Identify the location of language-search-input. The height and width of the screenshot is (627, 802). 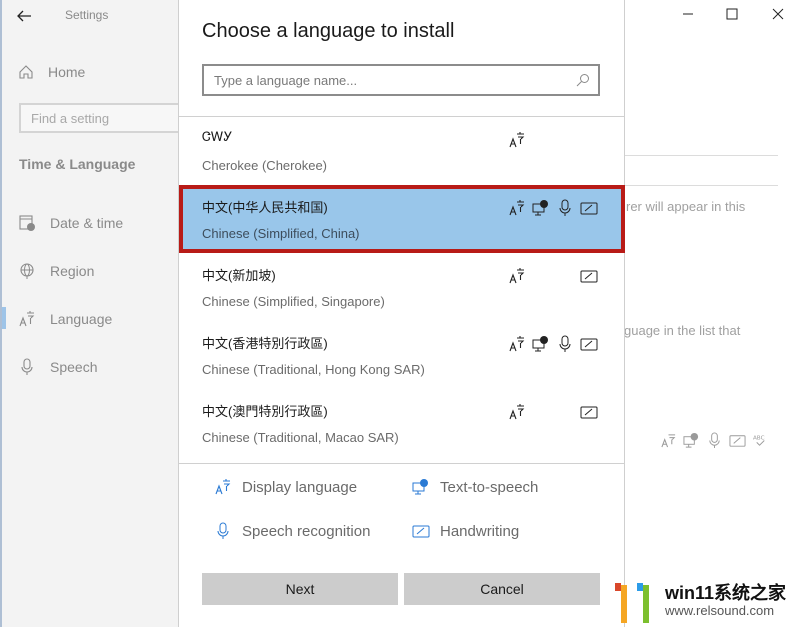
(384, 80).